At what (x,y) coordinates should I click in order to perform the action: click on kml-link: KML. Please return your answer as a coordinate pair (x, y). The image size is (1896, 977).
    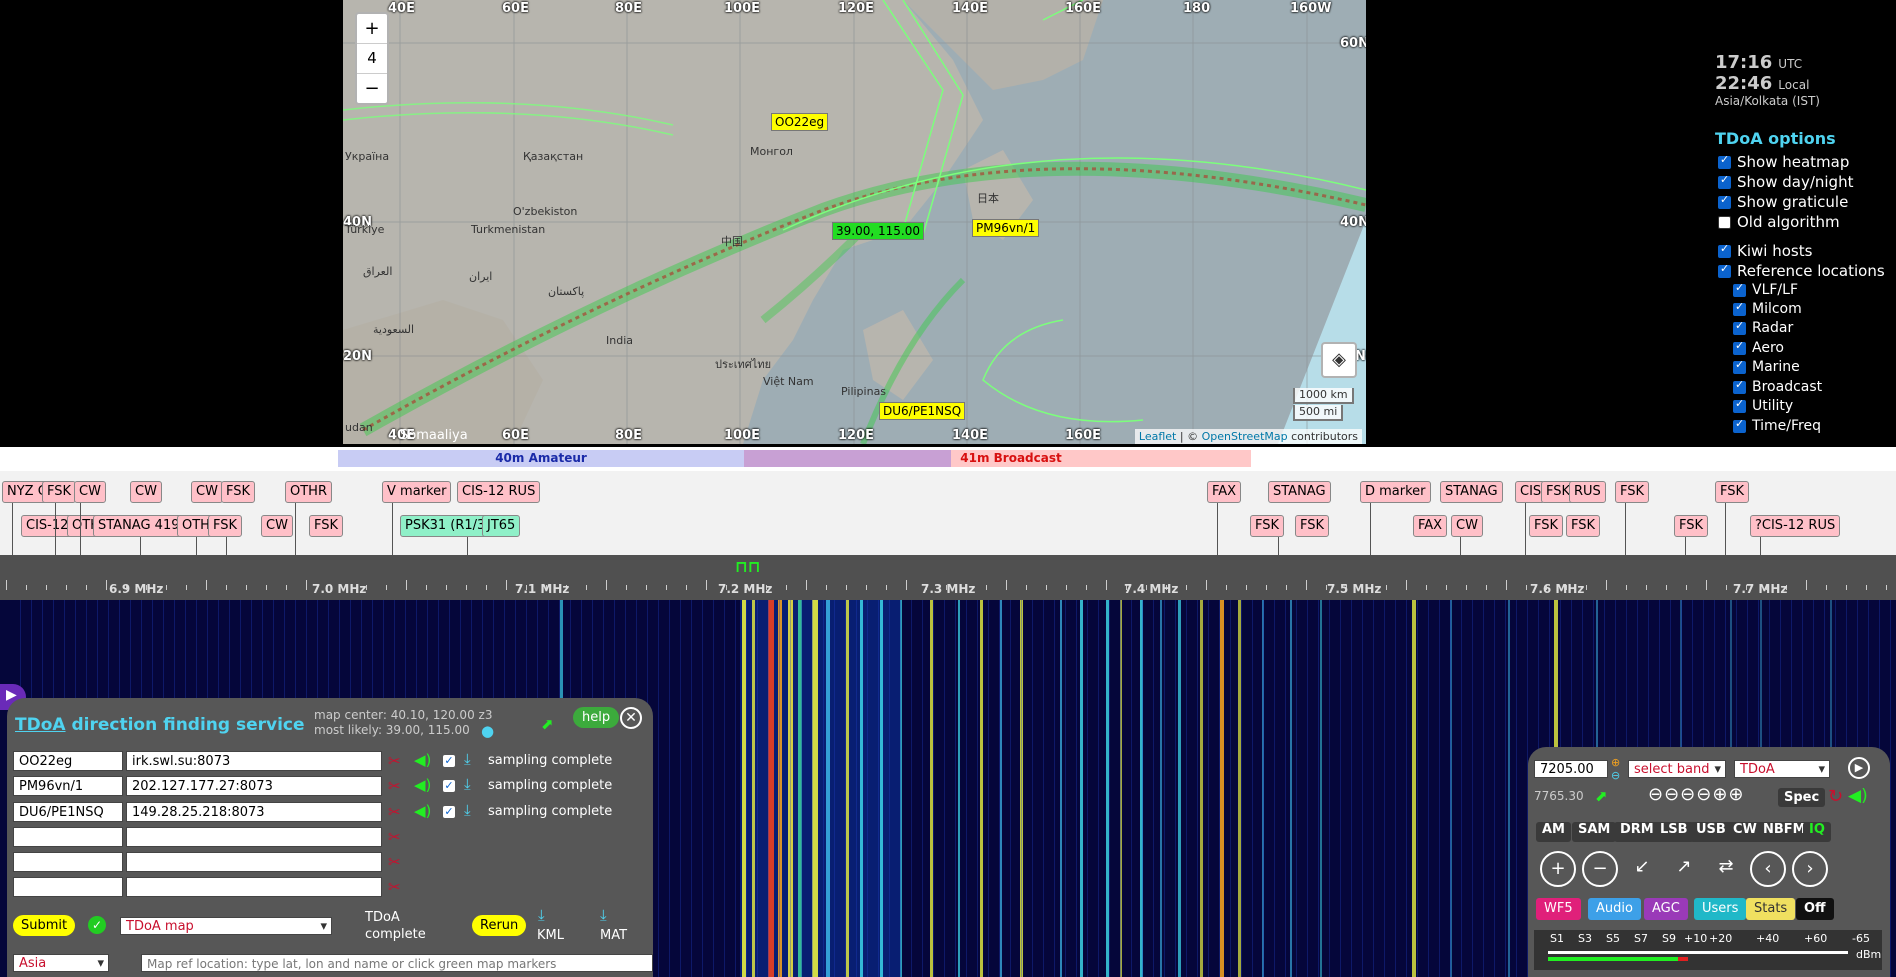
    Looking at the image, I should click on (550, 935).